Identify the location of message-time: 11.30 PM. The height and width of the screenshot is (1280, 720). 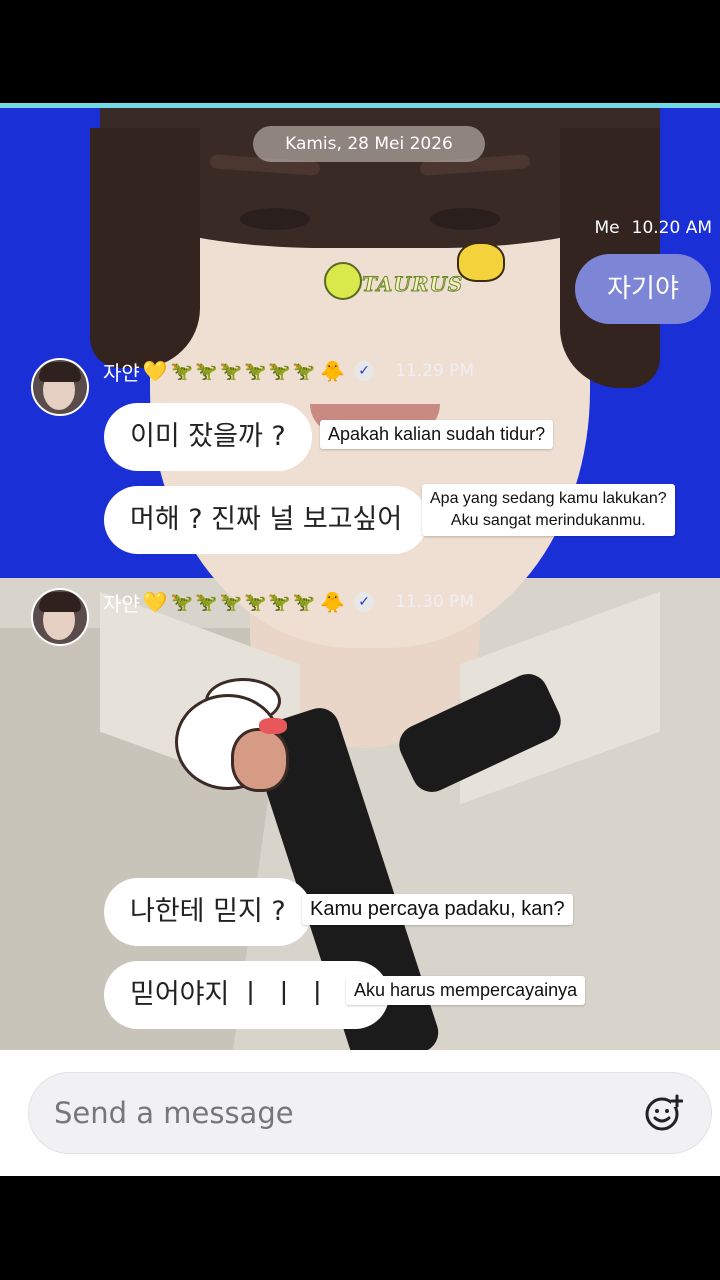
(435, 602).